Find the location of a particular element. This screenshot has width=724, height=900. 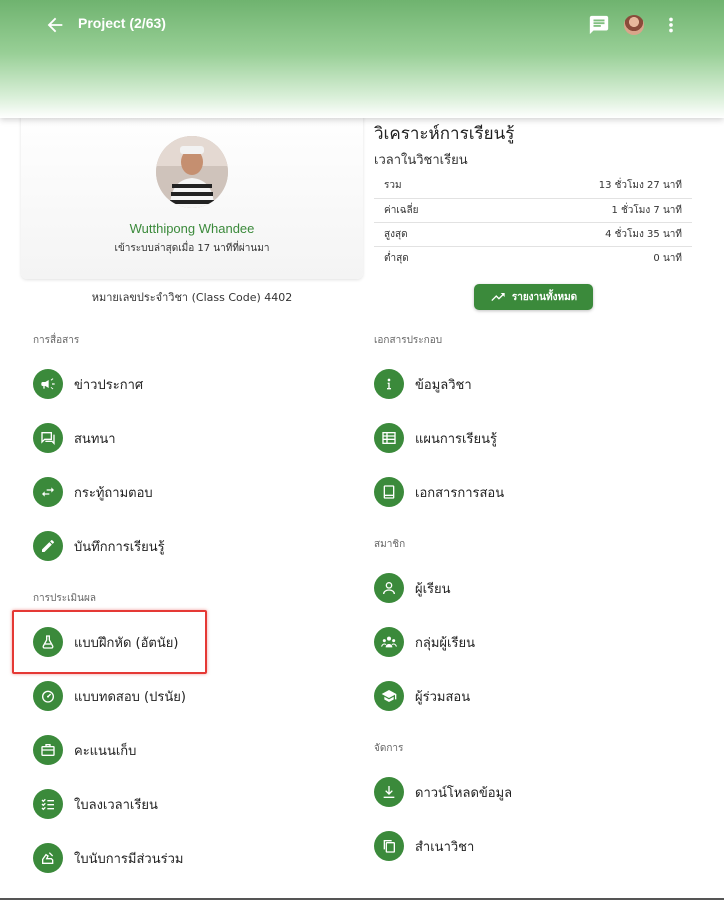

stat-label: ต่ำสุด is located at coordinates (396, 258).